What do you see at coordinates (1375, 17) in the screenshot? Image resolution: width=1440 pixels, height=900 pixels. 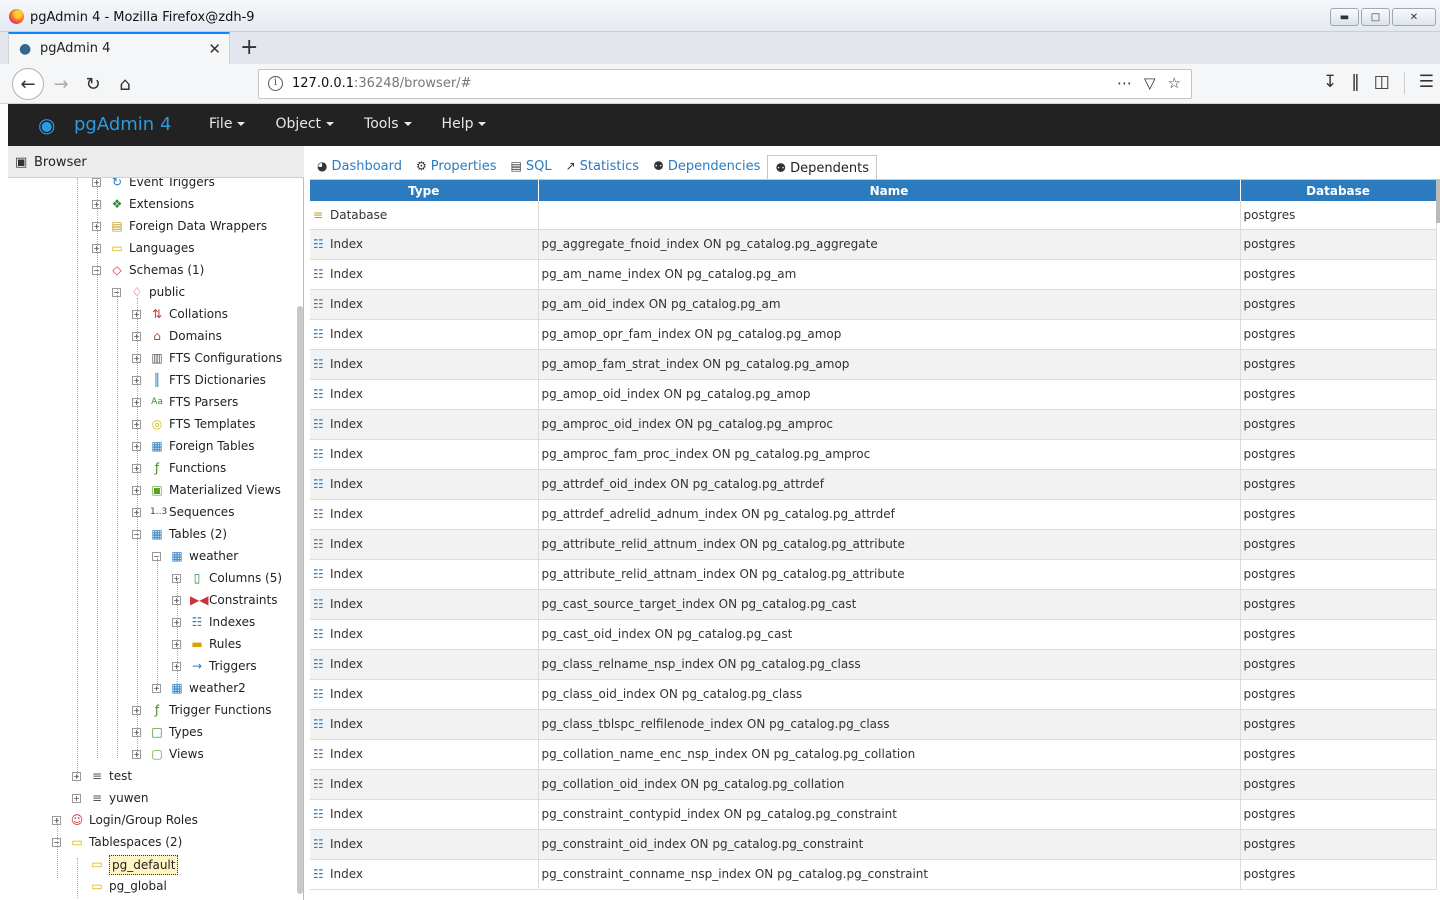 I see `maximize-button: □` at bounding box center [1375, 17].